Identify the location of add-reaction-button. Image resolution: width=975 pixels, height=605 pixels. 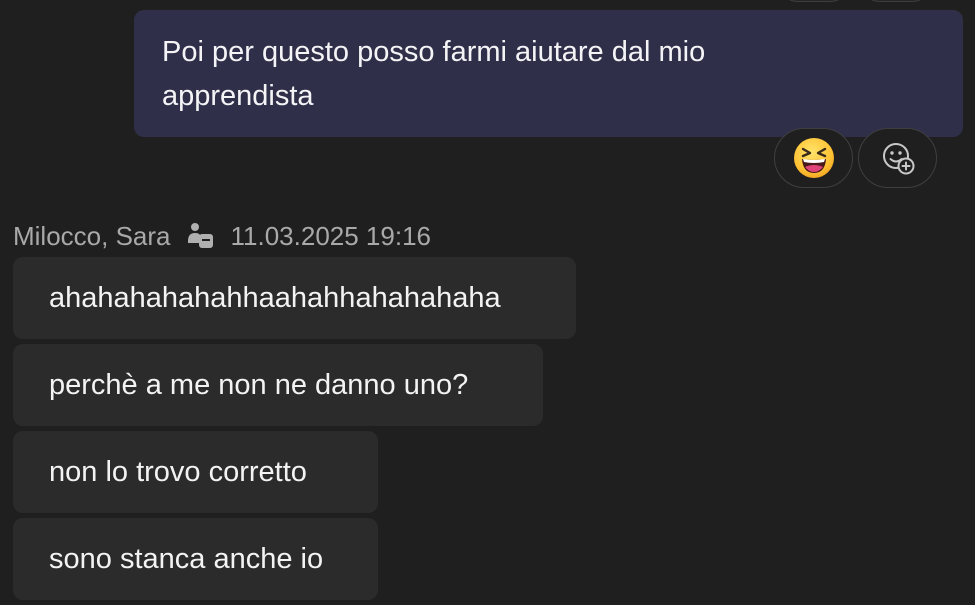
(897, 158).